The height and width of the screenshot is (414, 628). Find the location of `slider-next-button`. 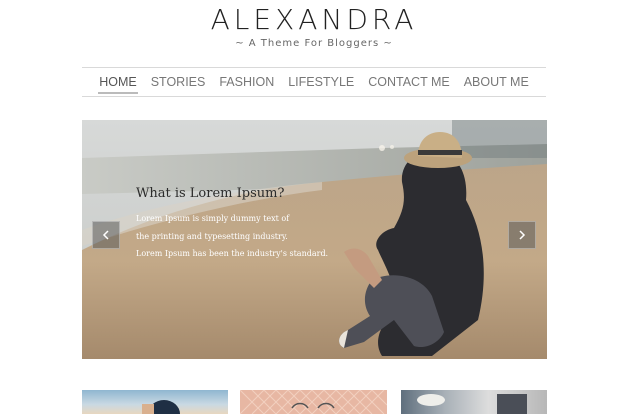

slider-next-button is located at coordinates (522, 235).